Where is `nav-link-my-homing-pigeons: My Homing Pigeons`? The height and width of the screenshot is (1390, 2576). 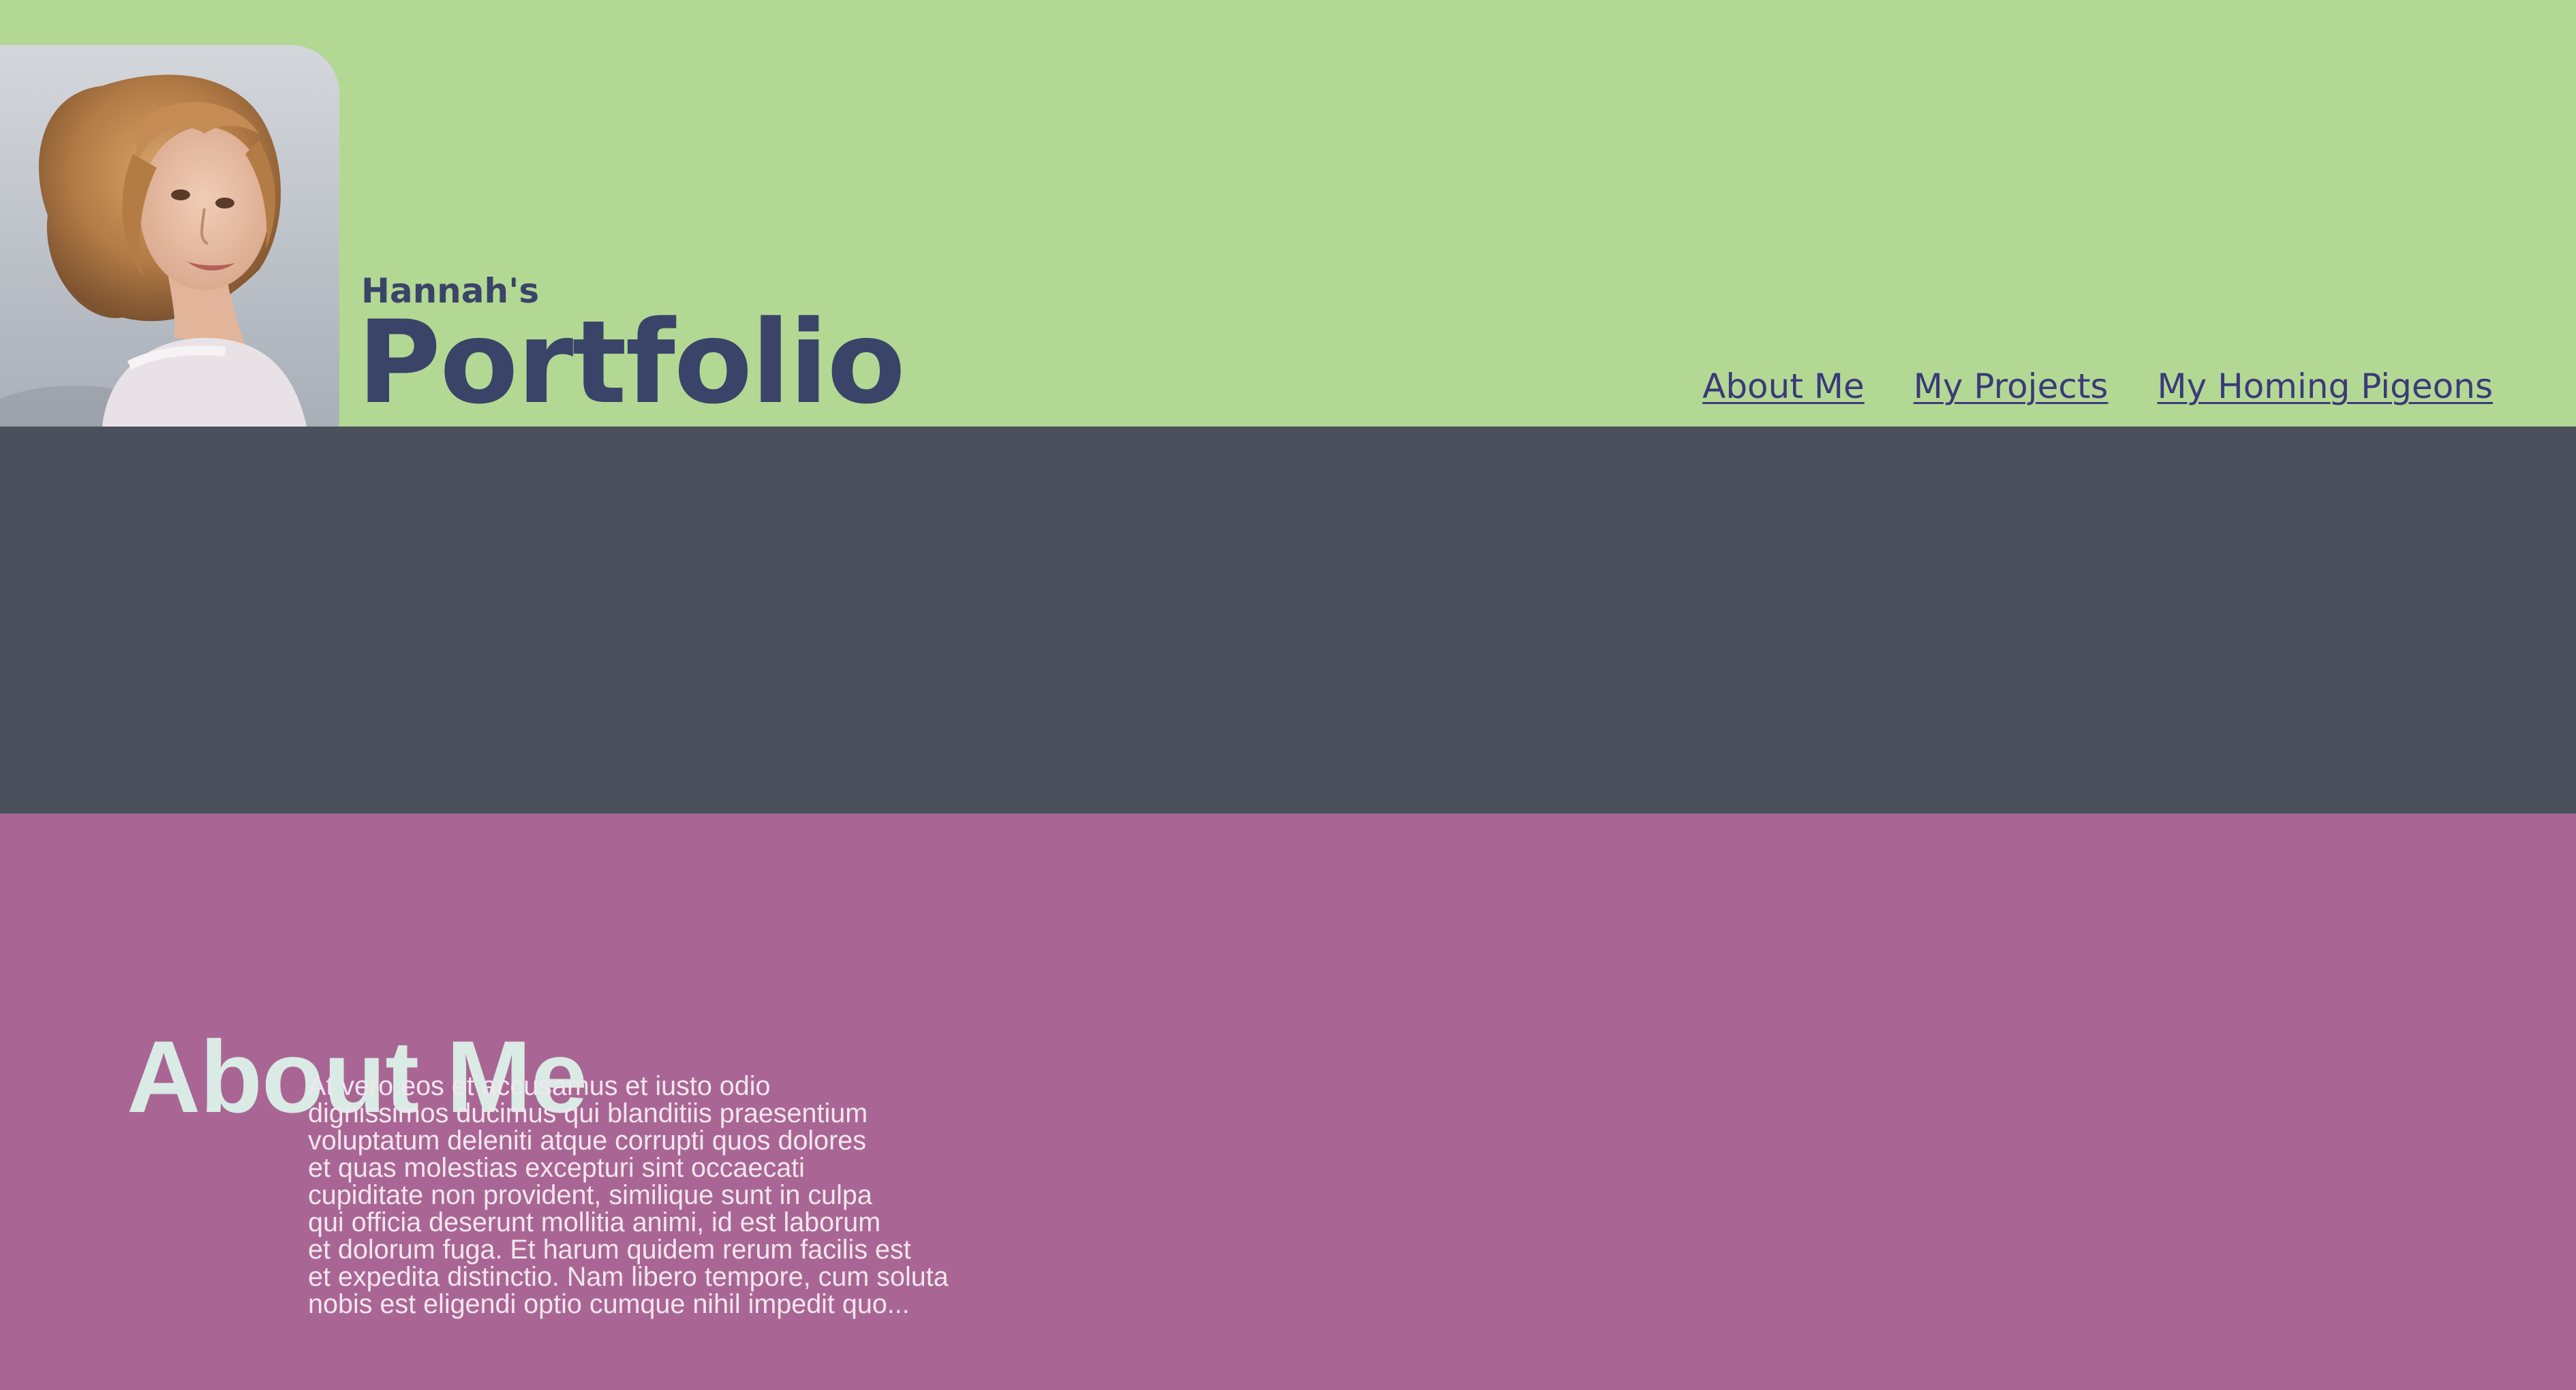 nav-link-my-homing-pigeons: My Homing Pigeons is located at coordinates (2325, 386).